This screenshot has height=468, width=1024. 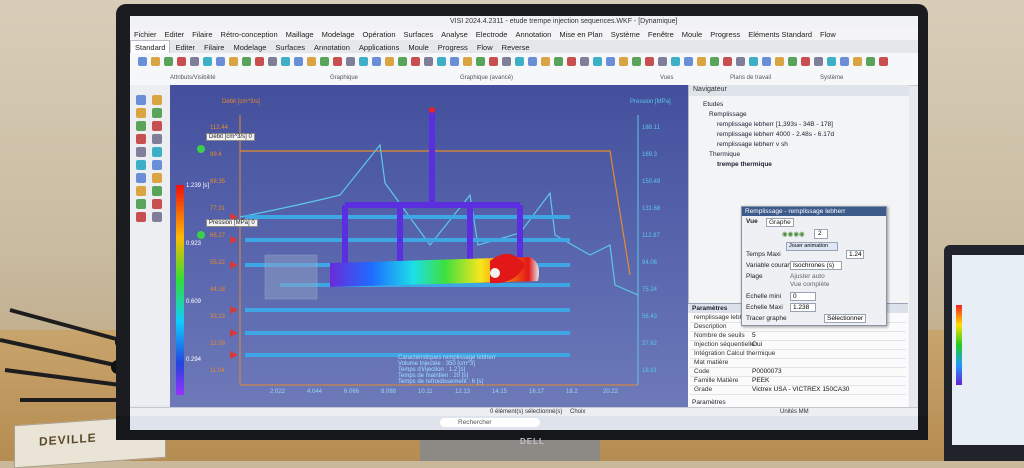 I want to click on option-vue-complete: Vue complète, so click(x=810, y=284).